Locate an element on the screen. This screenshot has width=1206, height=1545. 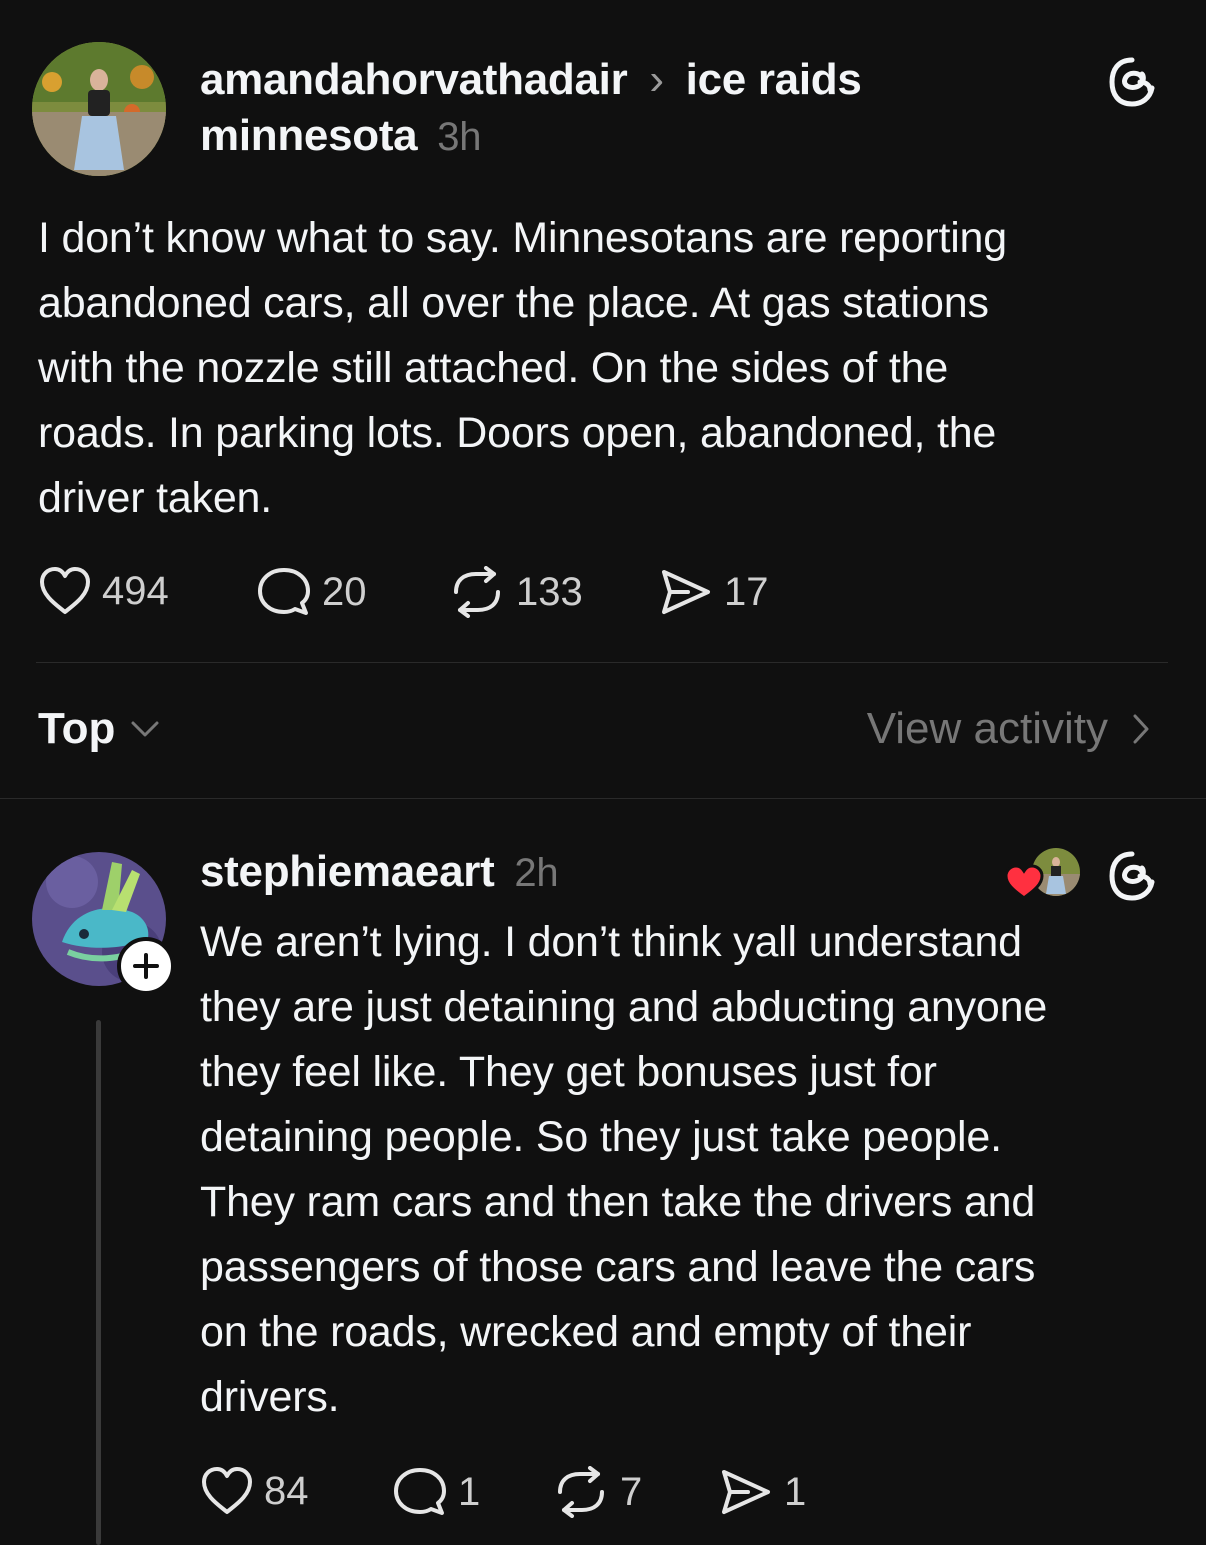
post-text-line: driver taken. is located at coordinates (155, 498).